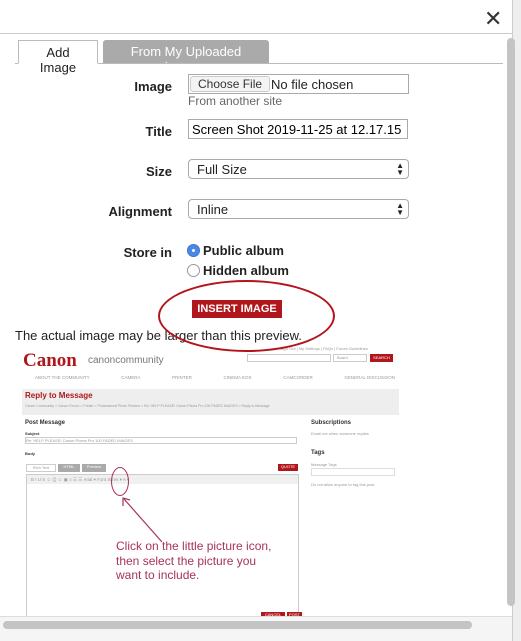 The height and width of the screenshot is (641, 521). Describe the element at coordinates (59, 395) in the screenshot. I see `preview-heading: Reply to Message` at that location.